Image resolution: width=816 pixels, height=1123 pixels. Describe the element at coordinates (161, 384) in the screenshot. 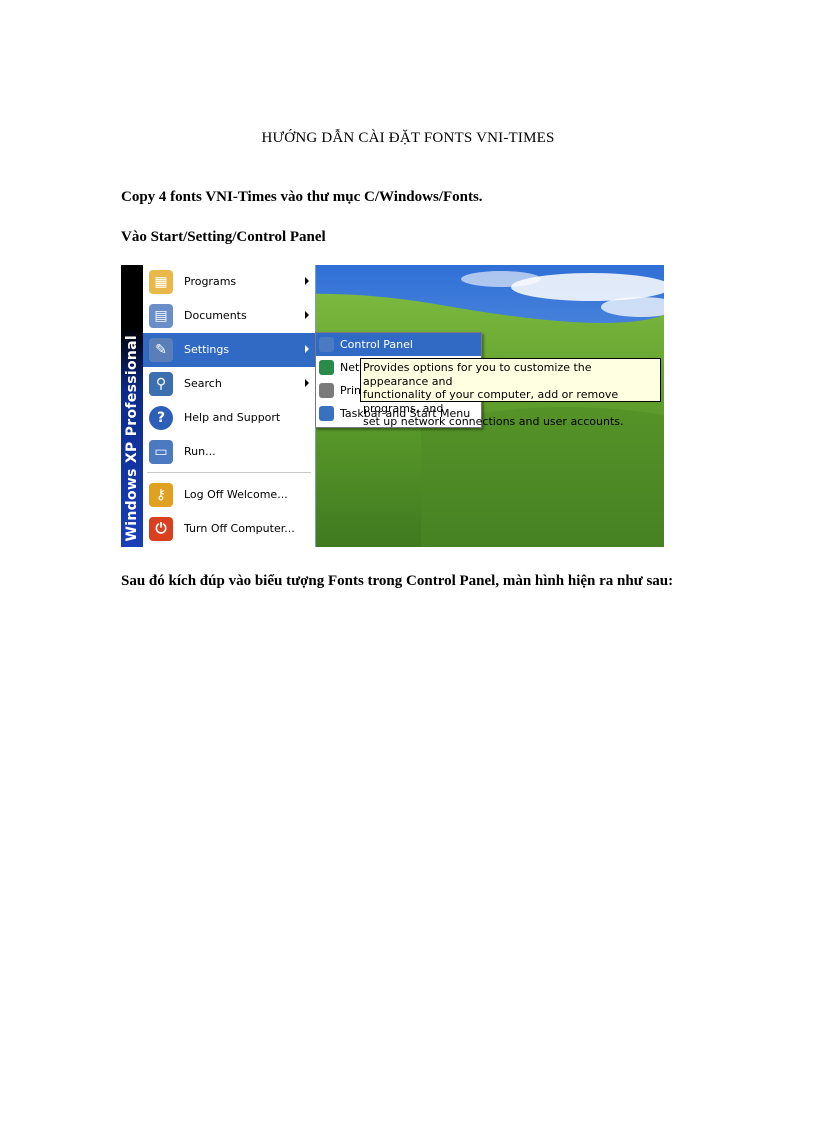

I see `search-icon: ⚲` at that location.